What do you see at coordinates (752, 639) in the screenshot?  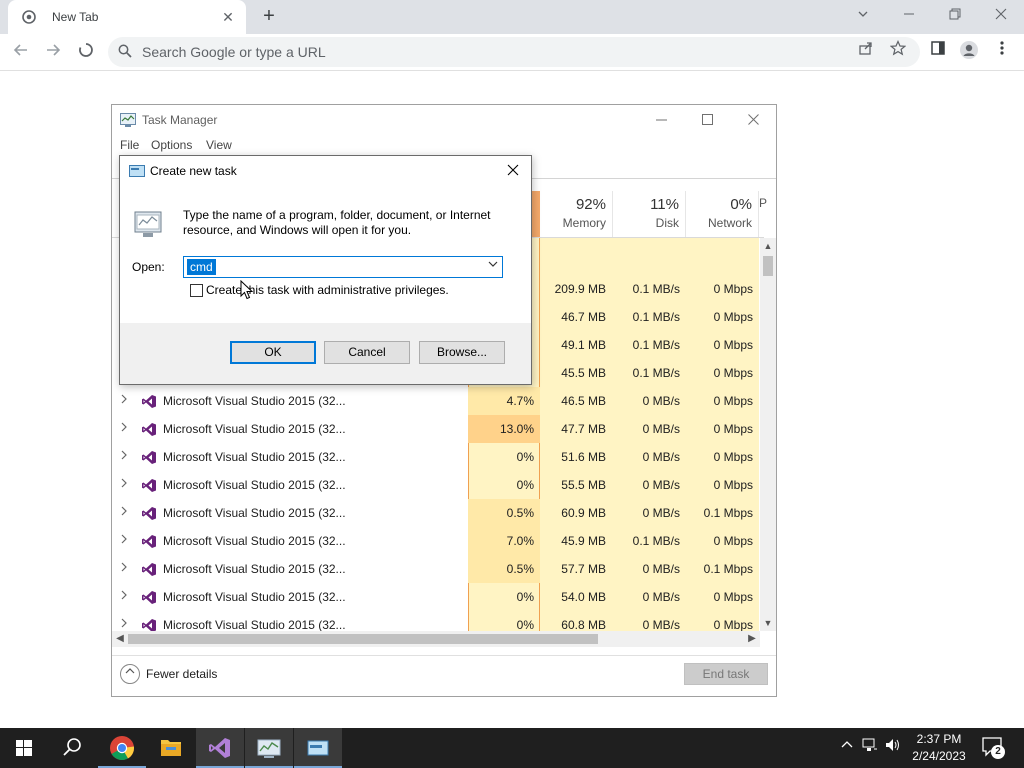 I see `scroll-right-icon: ▶` at bounding box center [752, 639].